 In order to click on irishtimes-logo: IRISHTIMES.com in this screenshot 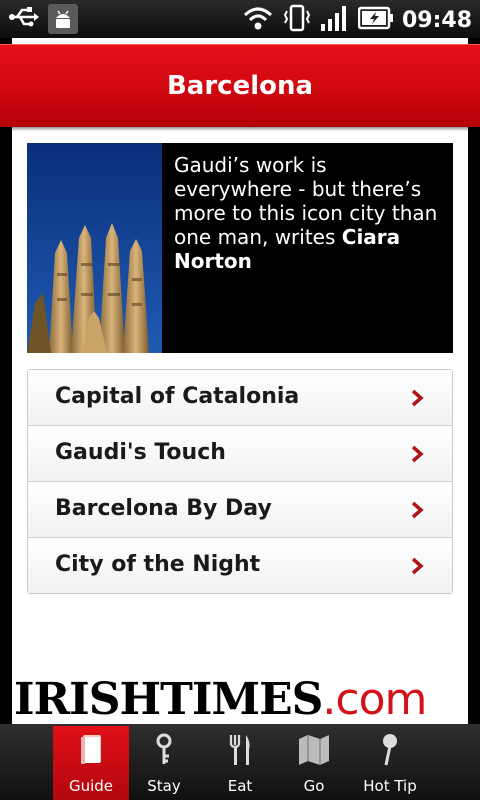, I will do `click(240, 700)`.